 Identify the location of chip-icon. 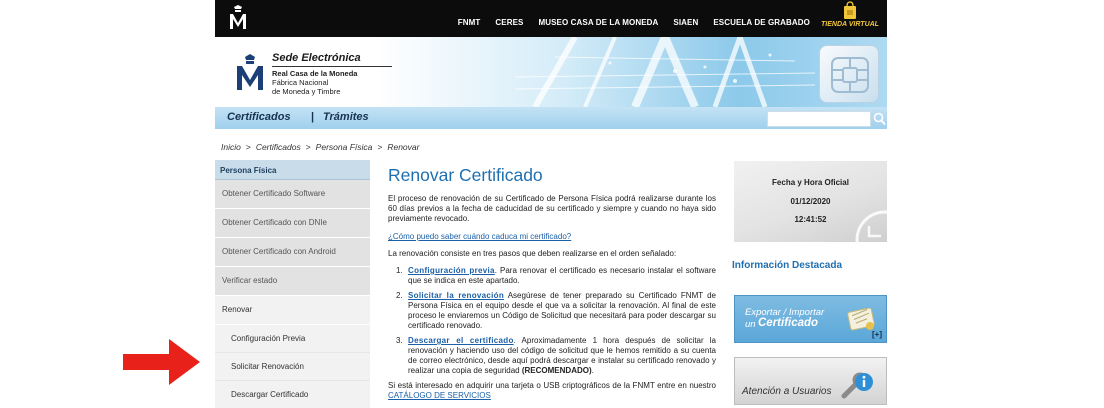
(850, 75).